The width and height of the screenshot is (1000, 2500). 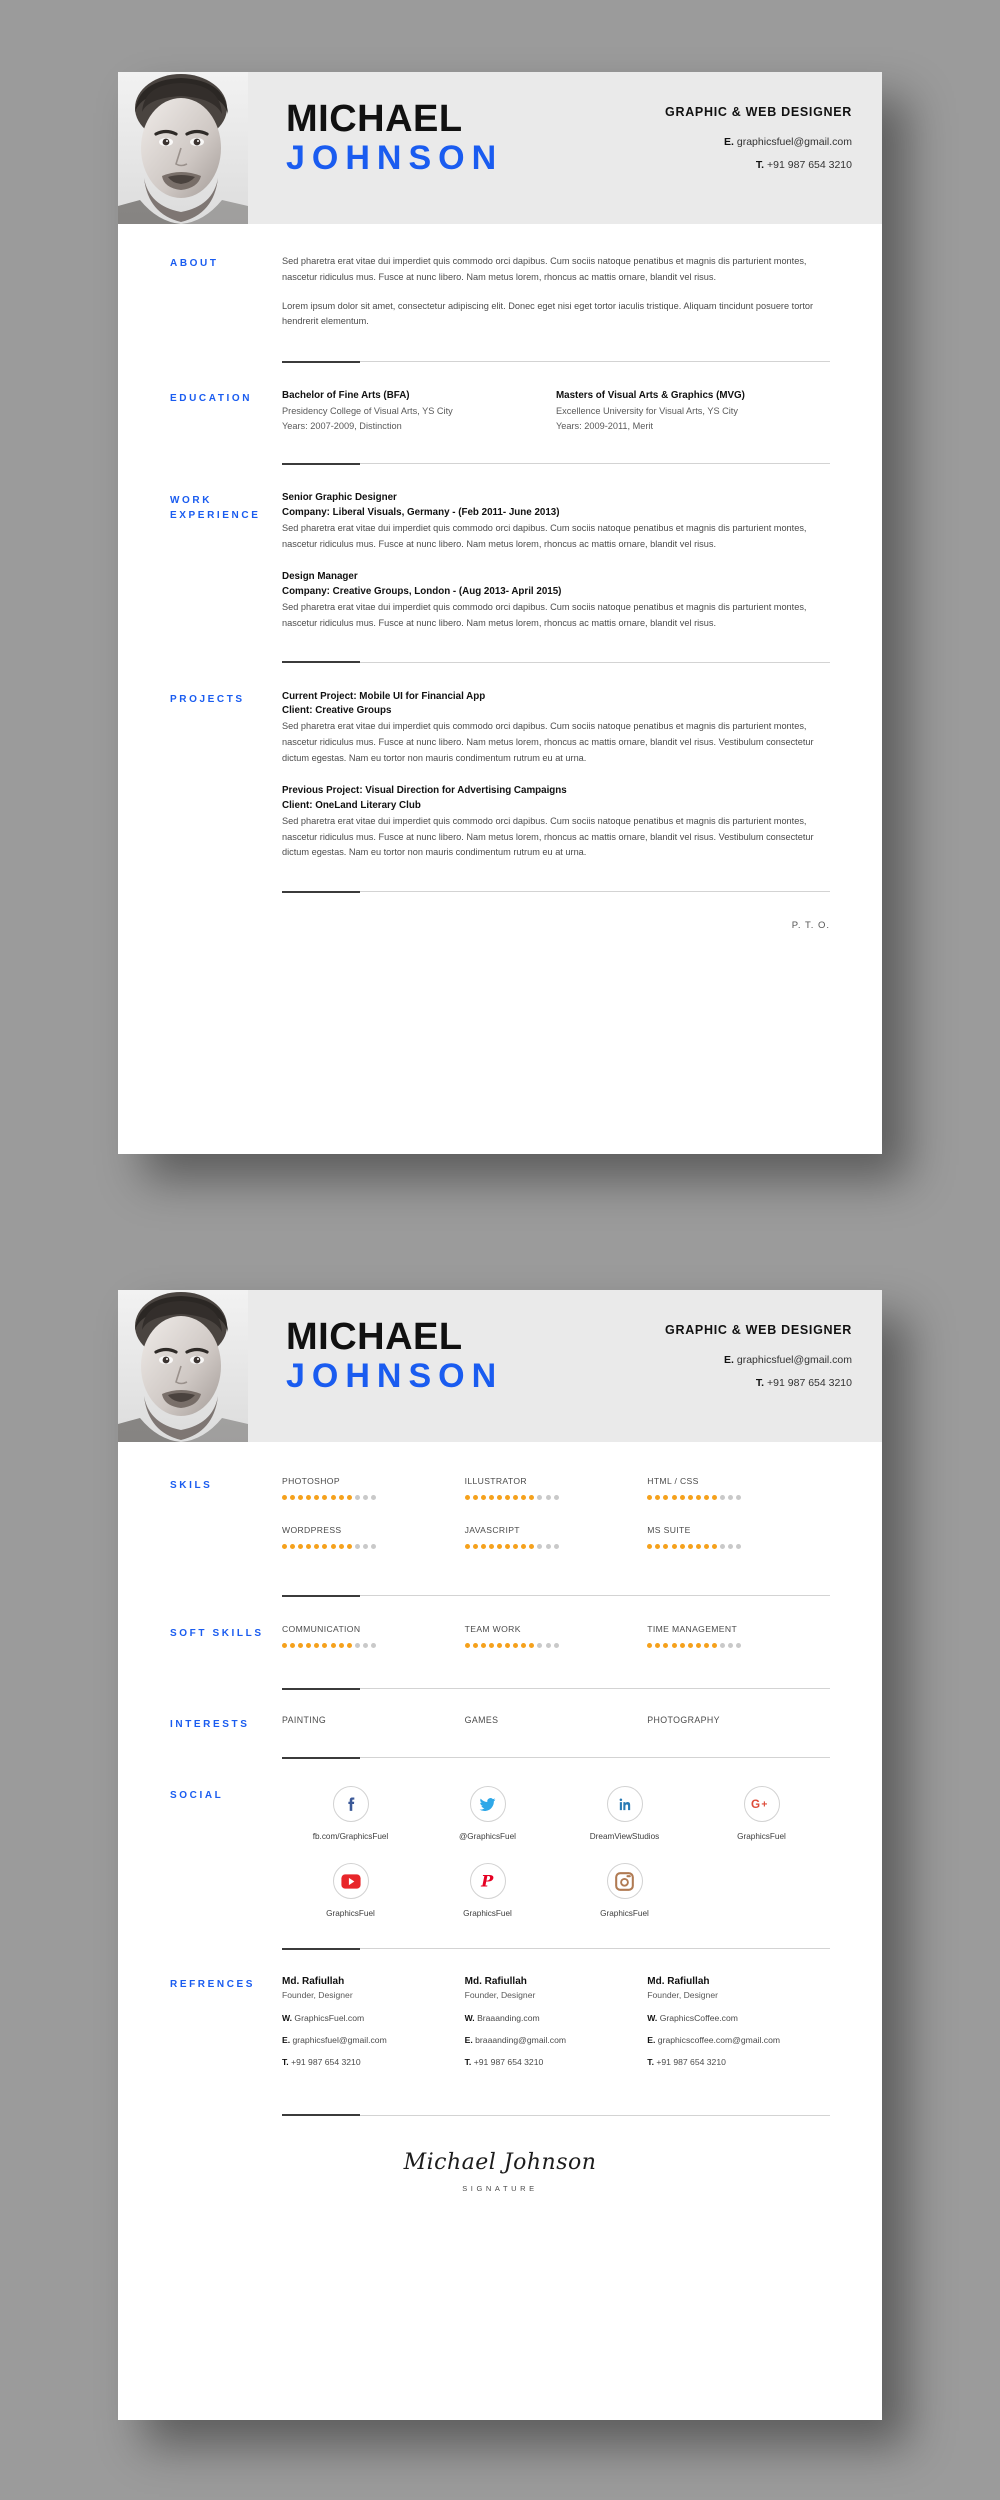 What do you see at coordinates (624, 1913) in the screenshot?
I see `social-label: GraphicsFuel` at bounding box center [624, 1913].